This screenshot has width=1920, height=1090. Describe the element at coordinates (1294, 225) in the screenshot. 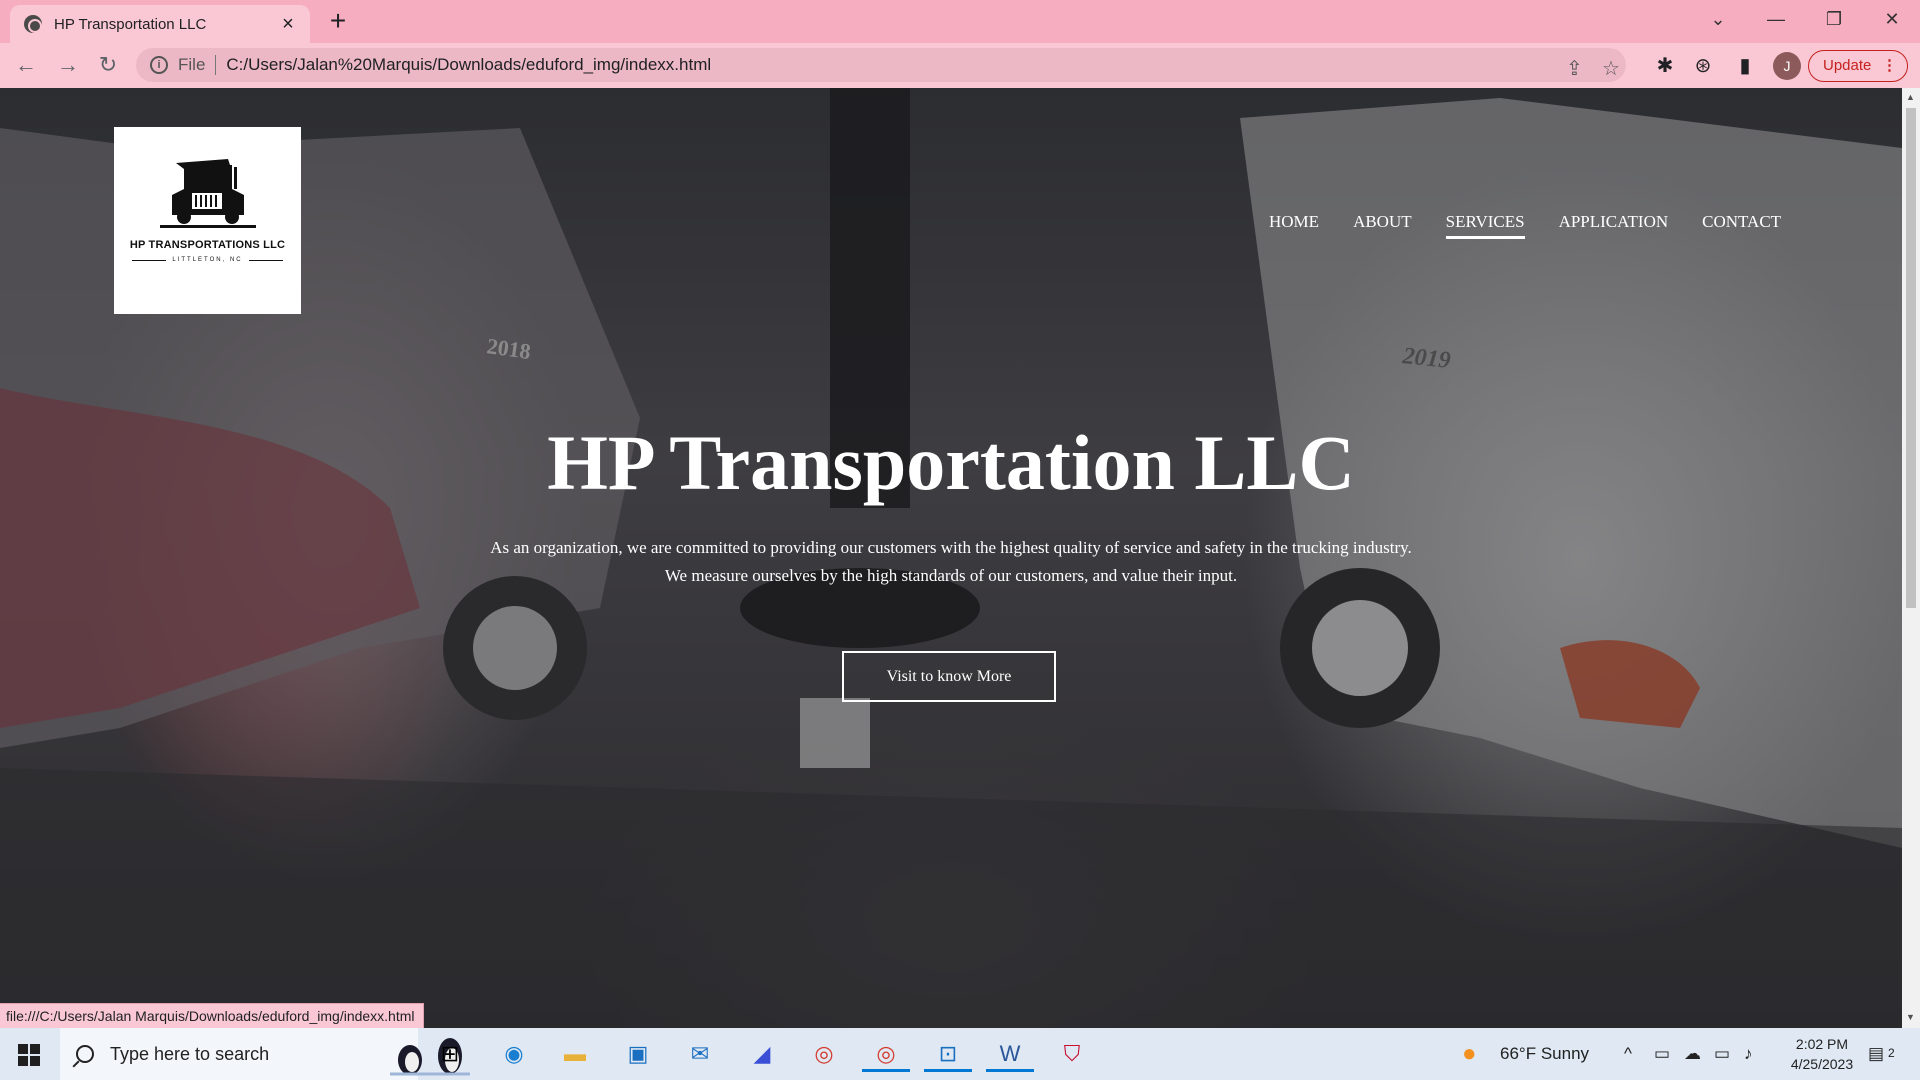

I see `nav-home: HOME` at that location.